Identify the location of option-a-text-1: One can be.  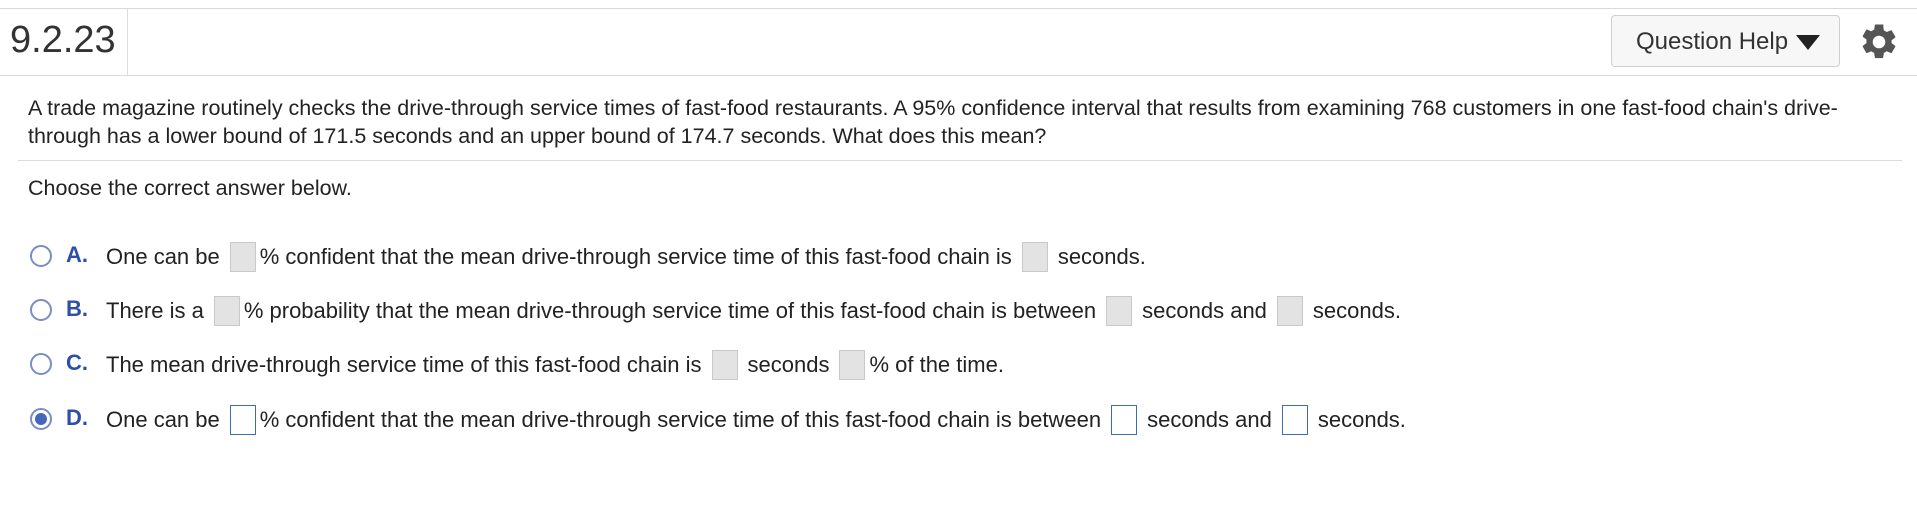
(163, 256).